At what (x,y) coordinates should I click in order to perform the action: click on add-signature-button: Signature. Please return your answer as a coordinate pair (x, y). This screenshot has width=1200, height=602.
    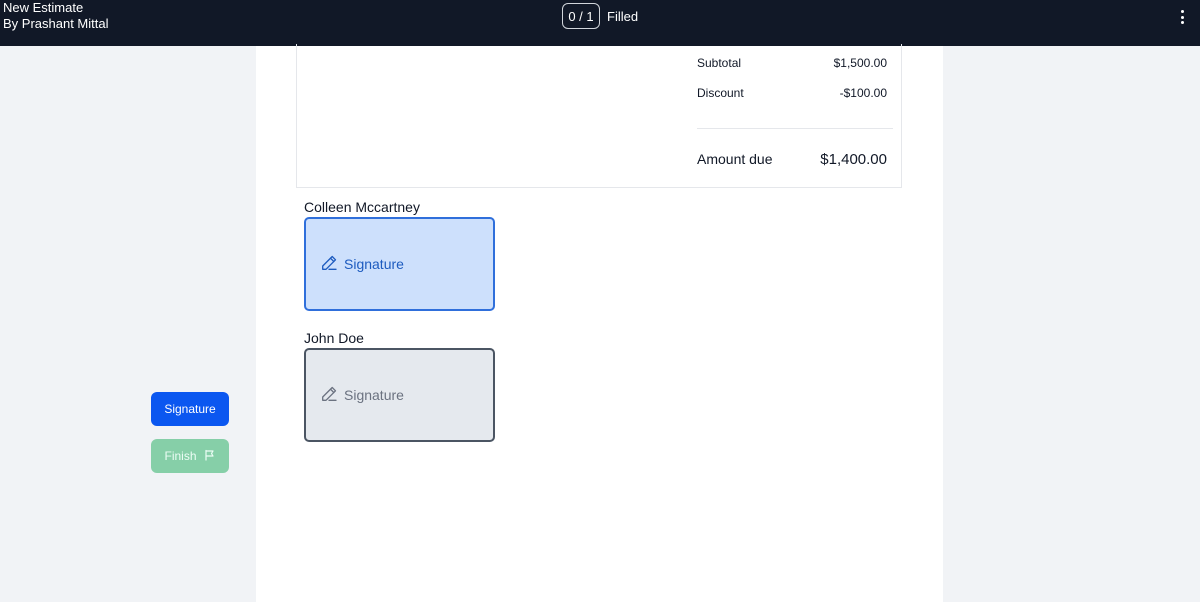
    Looking at the image, I should click on (190, 409).